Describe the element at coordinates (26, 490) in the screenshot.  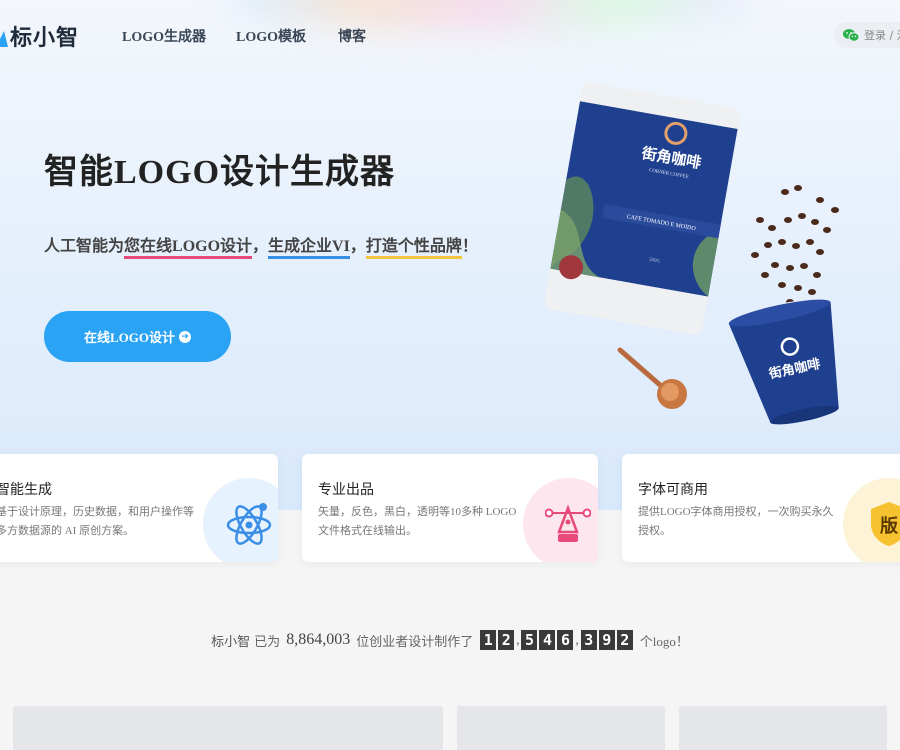
I see `feature-title: 智能生成` at that location.